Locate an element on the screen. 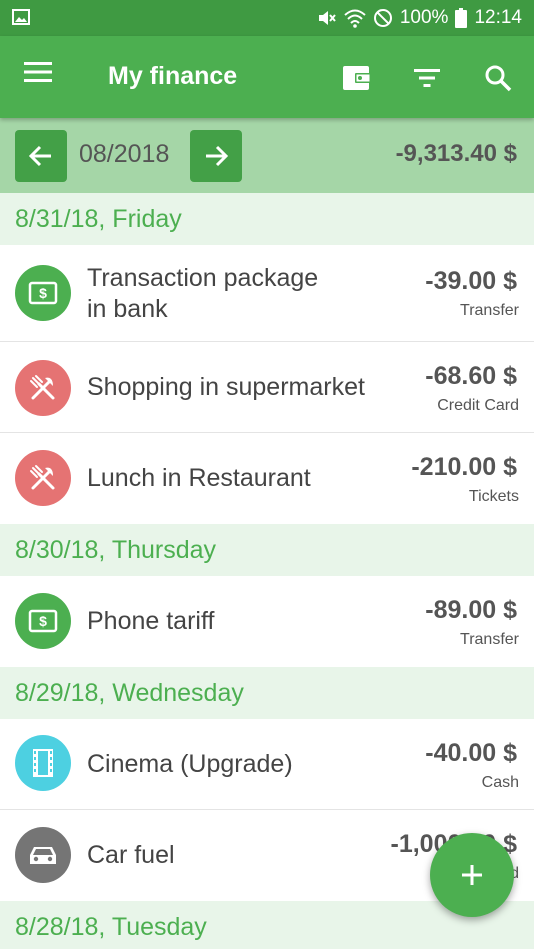 This screenshot has height=949, width=534. transaction-name: Transaction package in bank is located at coordinates (203, 293).